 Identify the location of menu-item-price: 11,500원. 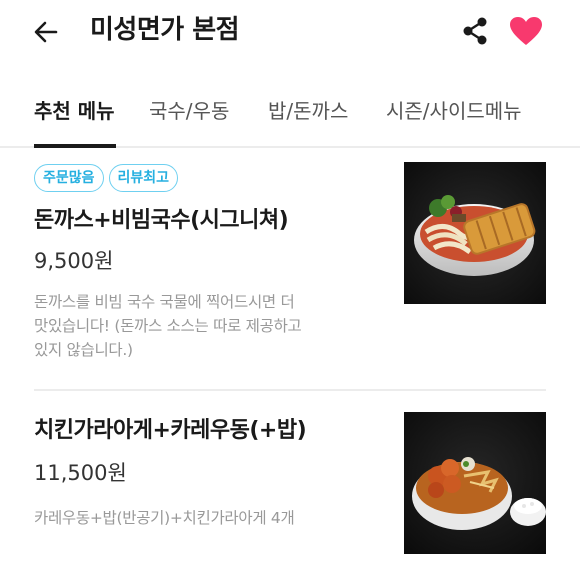
(80, 473).